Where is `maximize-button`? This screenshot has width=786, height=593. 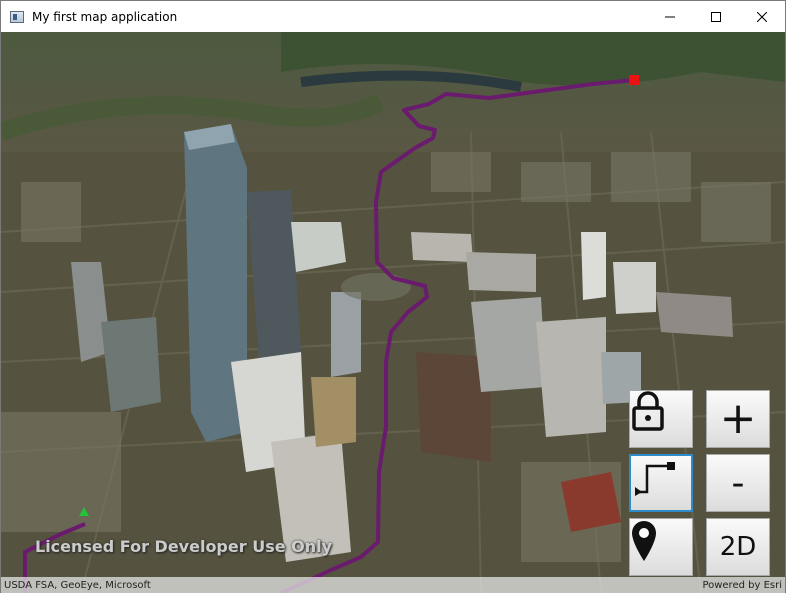
maximize-button is located at coordinates (716, 16).